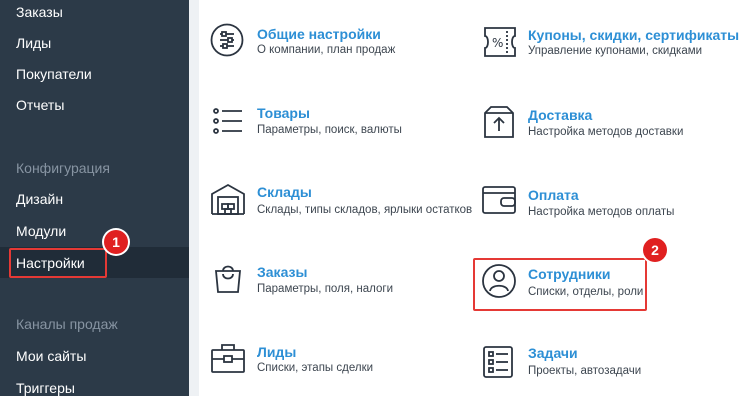 This screenshot has height=396, width=740. I want to click on tile-delivery: Доставка Настройка методов доставки, so click(605, 125).